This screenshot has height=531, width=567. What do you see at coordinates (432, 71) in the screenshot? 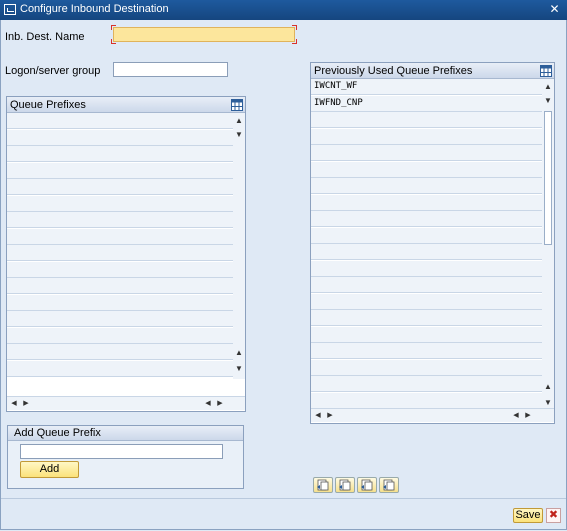
I see `previous-prefixes-header: Previously Used Queue Prefixes` at bounding box center [432, 71].